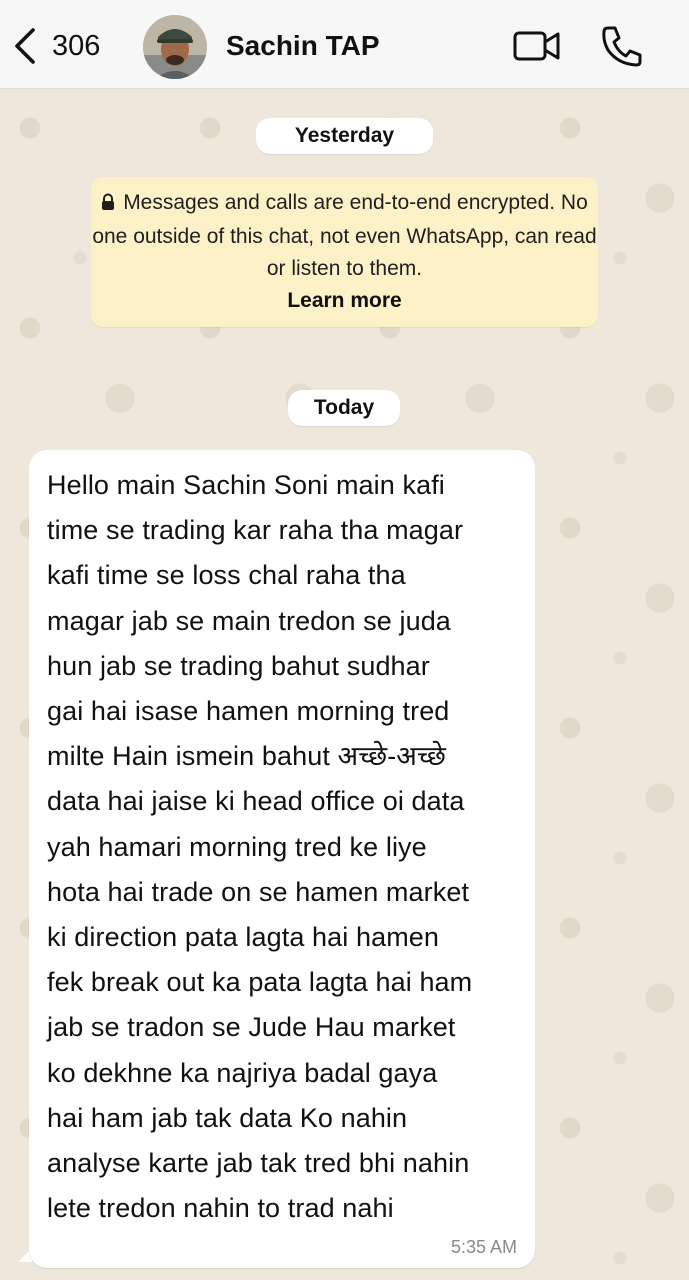  I want to click on chat-header: 306 Sachin TAP, so click(344, 44).